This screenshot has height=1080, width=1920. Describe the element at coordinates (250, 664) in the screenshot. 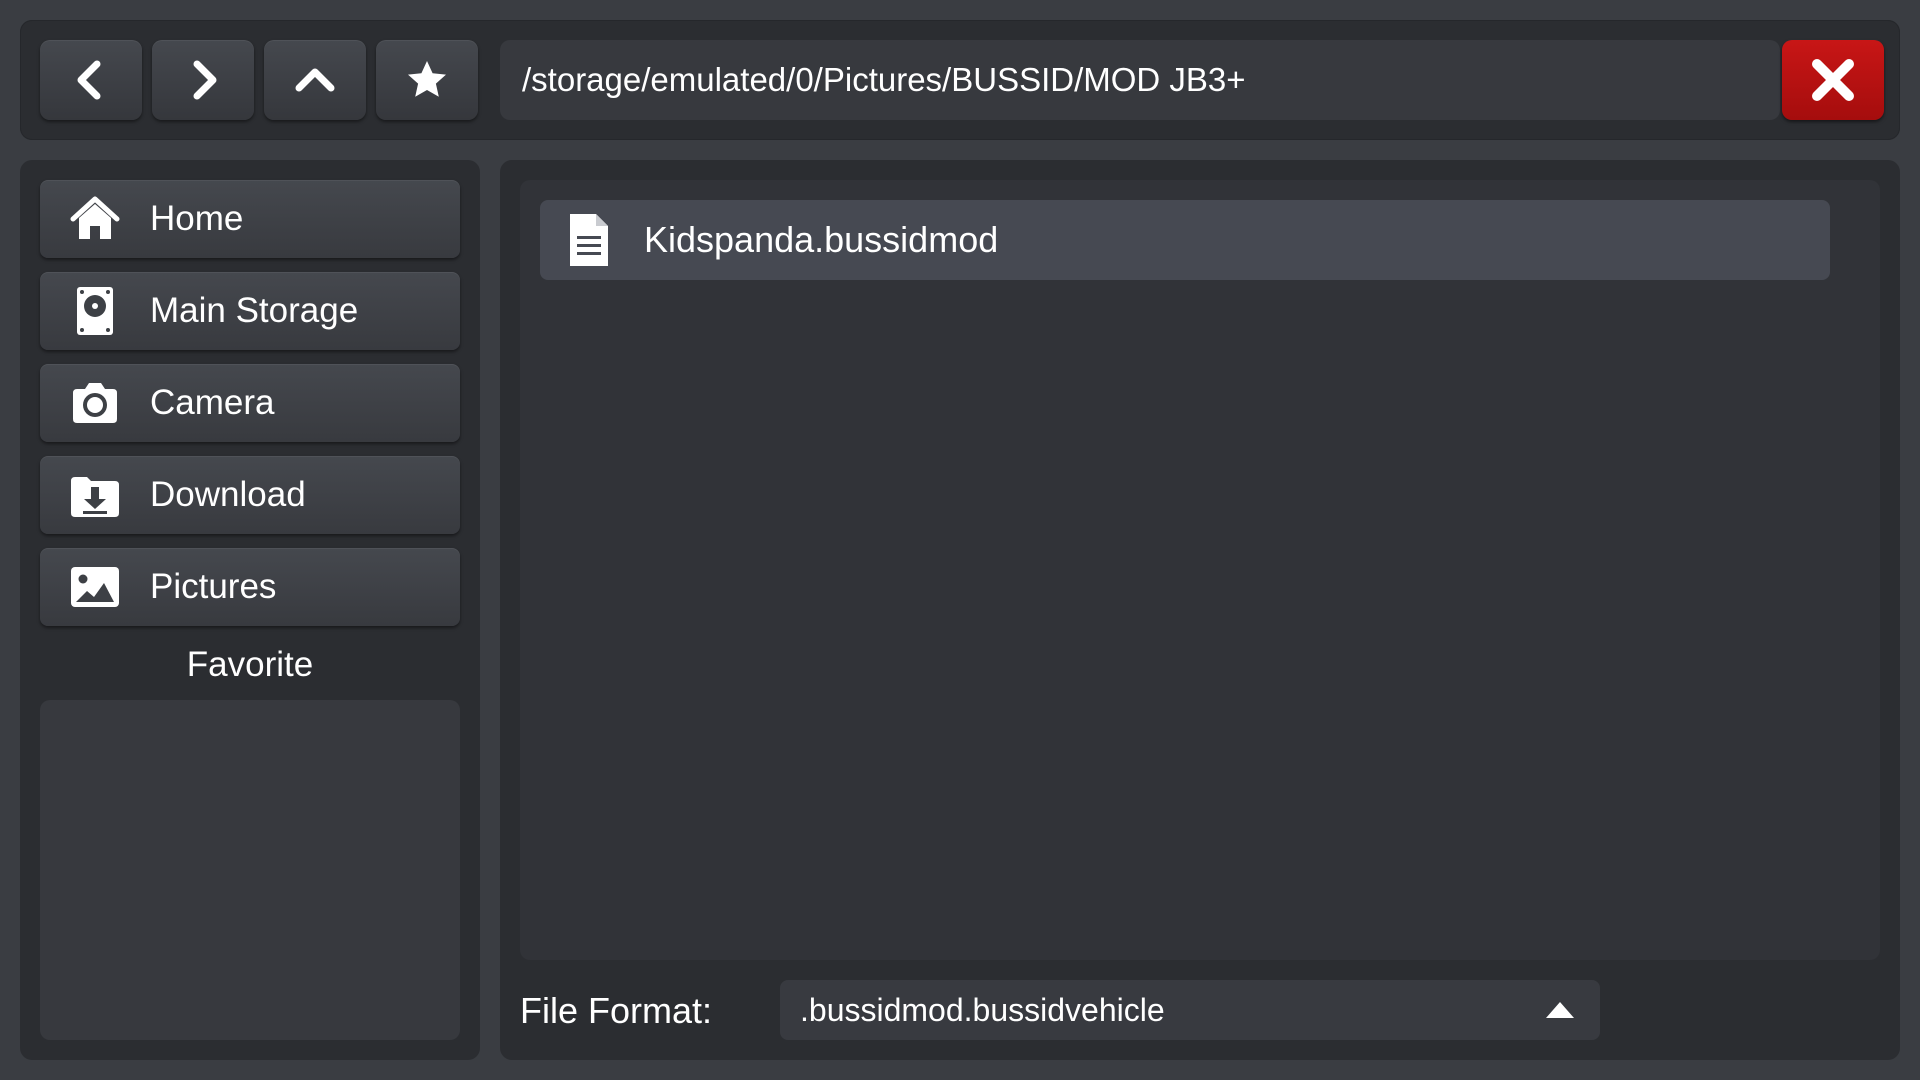

I see `favorite-heading: Favorite` at that location.